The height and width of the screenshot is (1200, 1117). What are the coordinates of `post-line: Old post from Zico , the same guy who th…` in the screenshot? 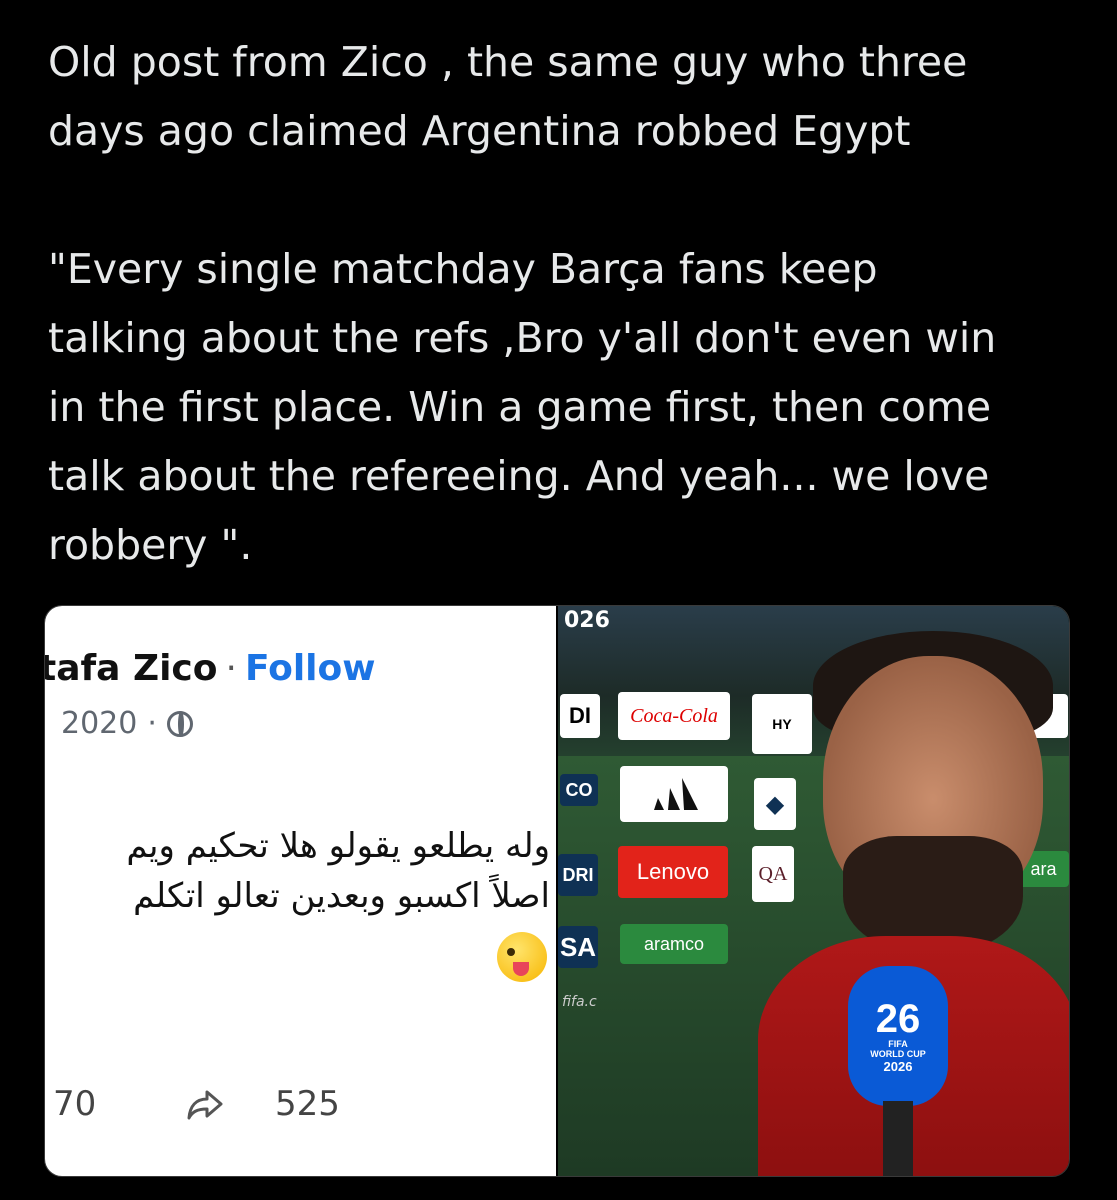 It's located at (508, 62).